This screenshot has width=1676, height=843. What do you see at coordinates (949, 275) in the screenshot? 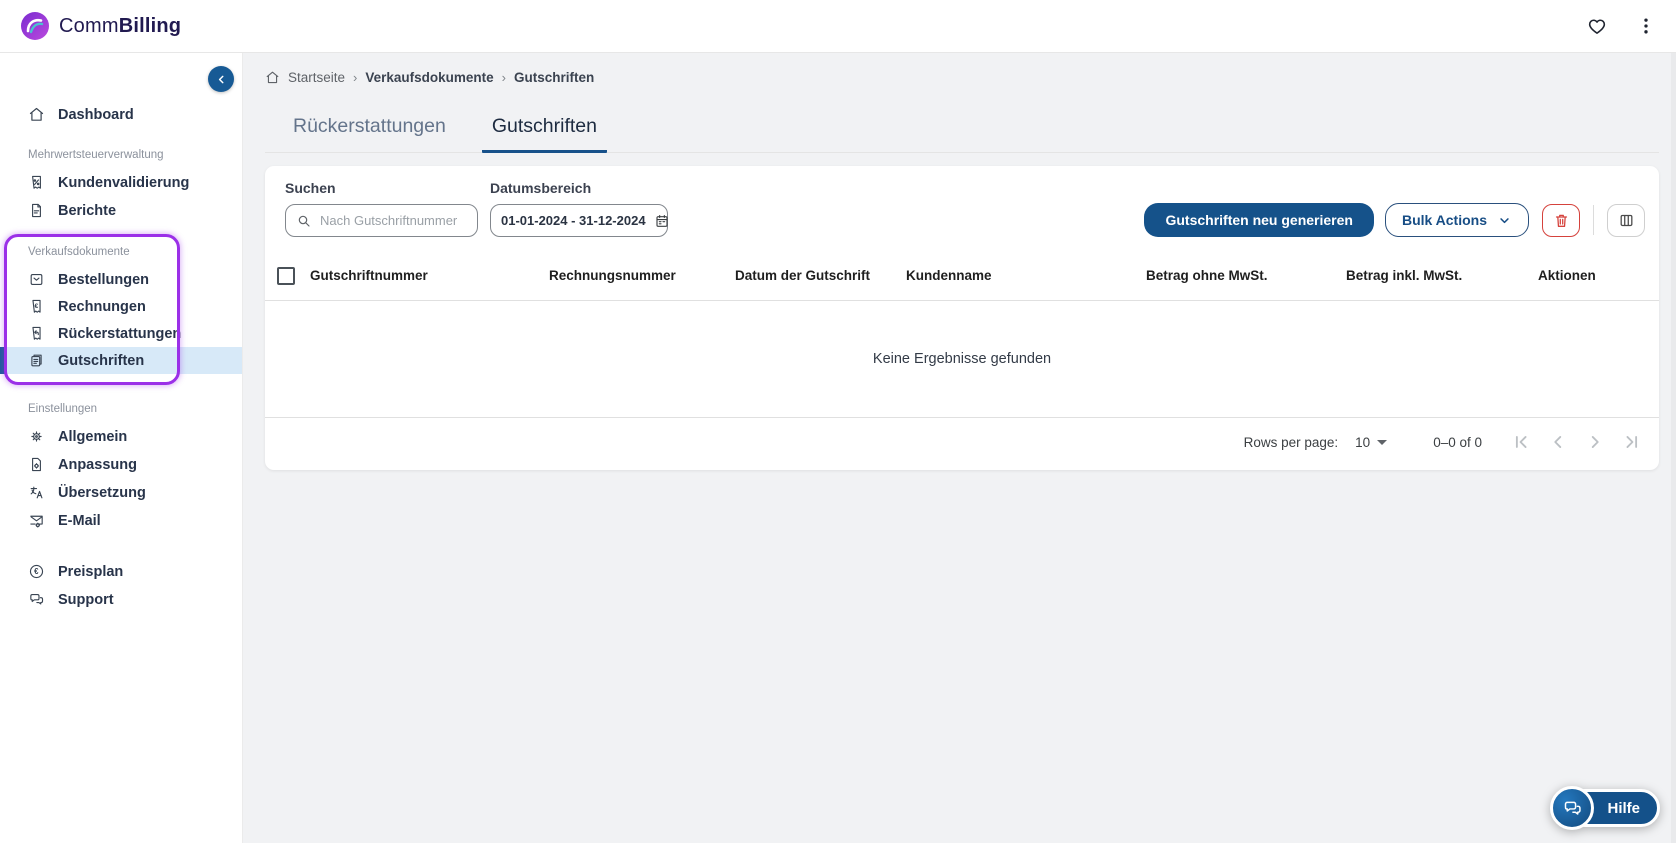
I see `column-header-kundenname: Kundenname` at bounding box center [949, 275].